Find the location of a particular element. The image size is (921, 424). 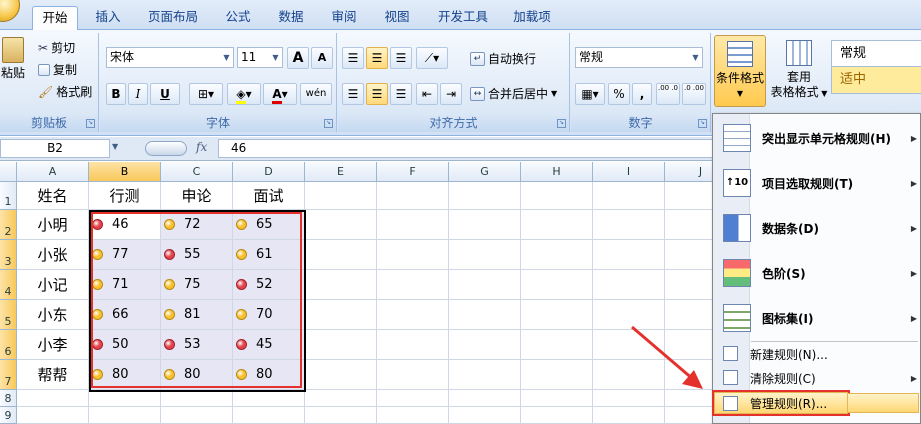

format-painter-button: 🖌 格式刷 is located at coordinates (65, 91).